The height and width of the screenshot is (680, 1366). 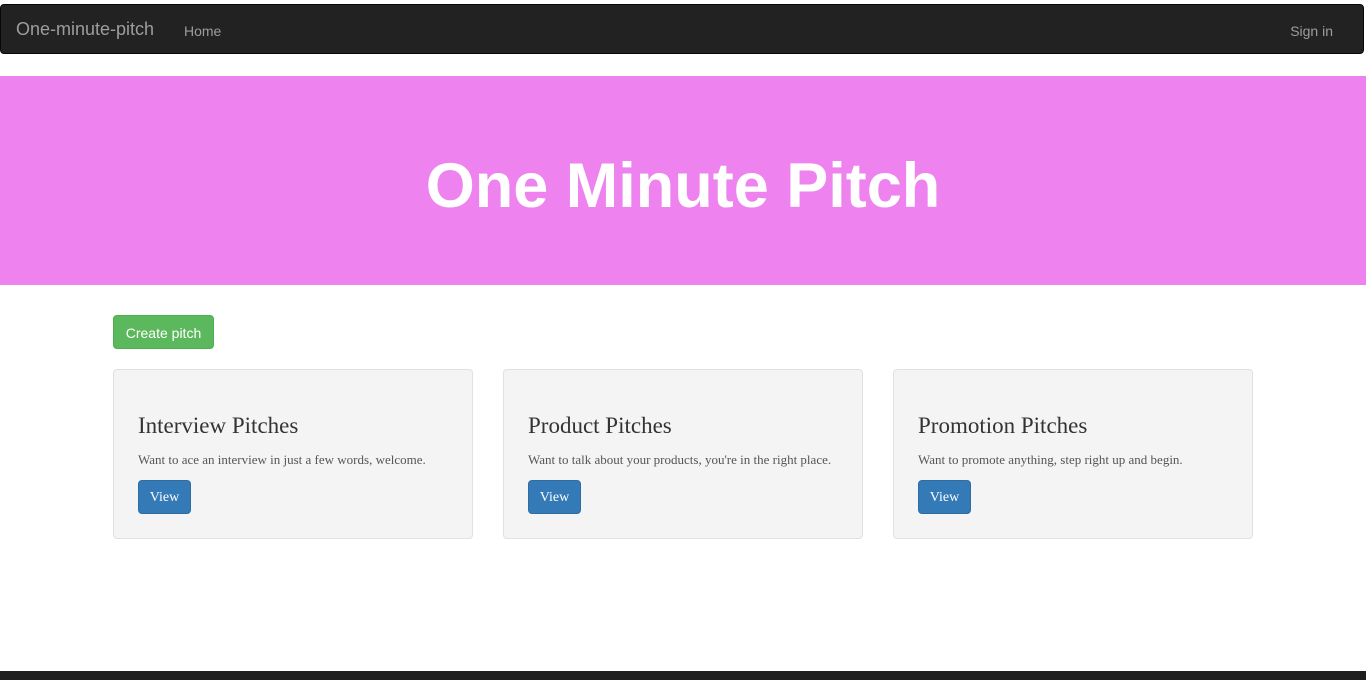 What do you see at coordinates (202, 31) in the screenshot?
I see `nav-home-link: Home` at bounding box center [202, 31].